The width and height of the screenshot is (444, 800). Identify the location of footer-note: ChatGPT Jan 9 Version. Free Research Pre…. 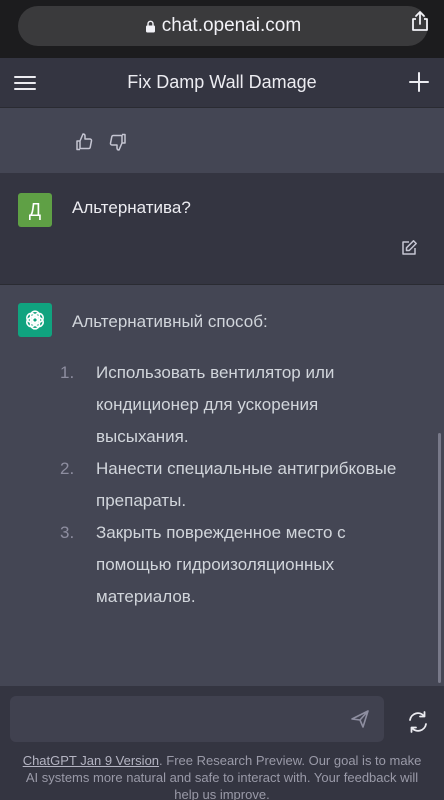
(222, 776).